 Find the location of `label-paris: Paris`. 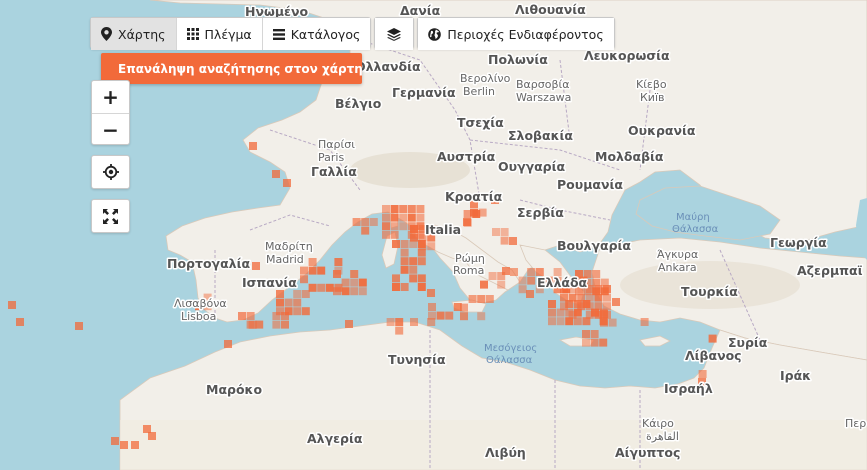

label-paris: Paris is located at coordinates (331, 157).